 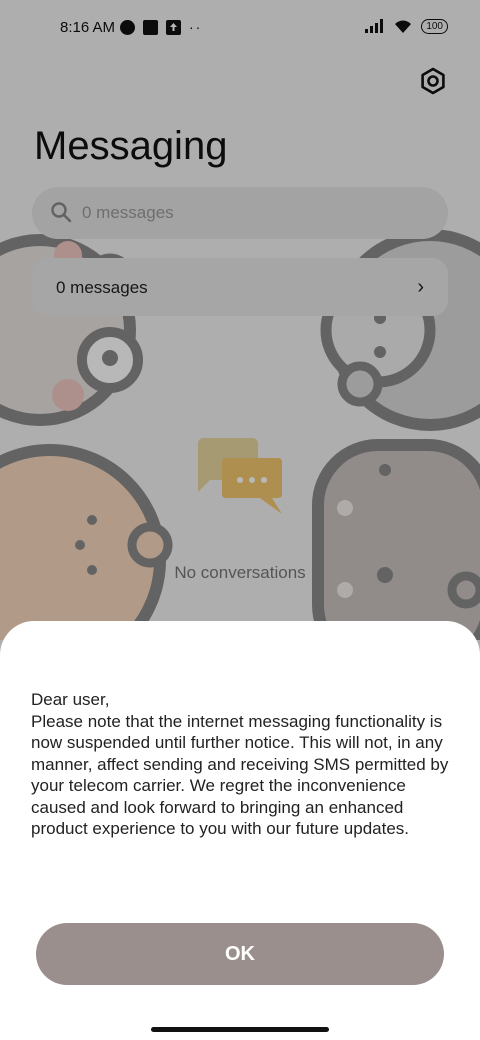 I want to click on home-indicator, so click(x=240, y=1029).